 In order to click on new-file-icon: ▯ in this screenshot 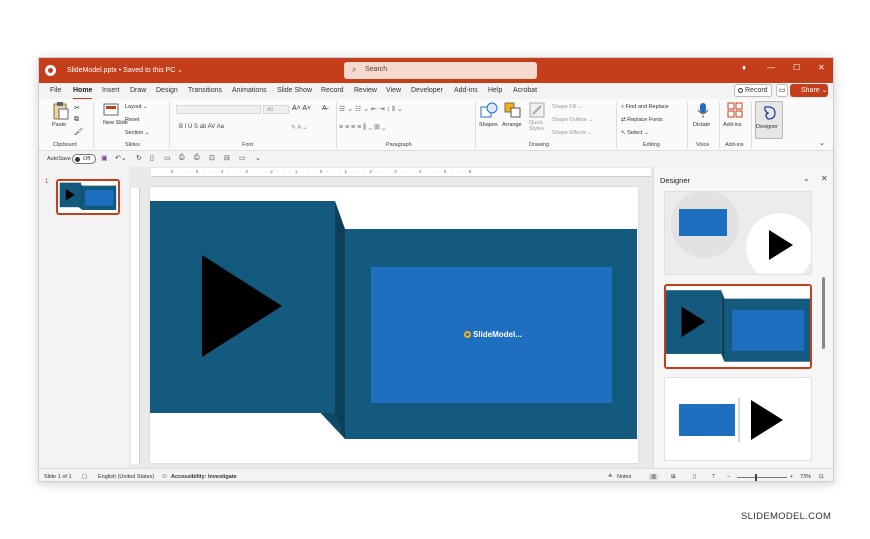, I will do `click(152, 158)`.